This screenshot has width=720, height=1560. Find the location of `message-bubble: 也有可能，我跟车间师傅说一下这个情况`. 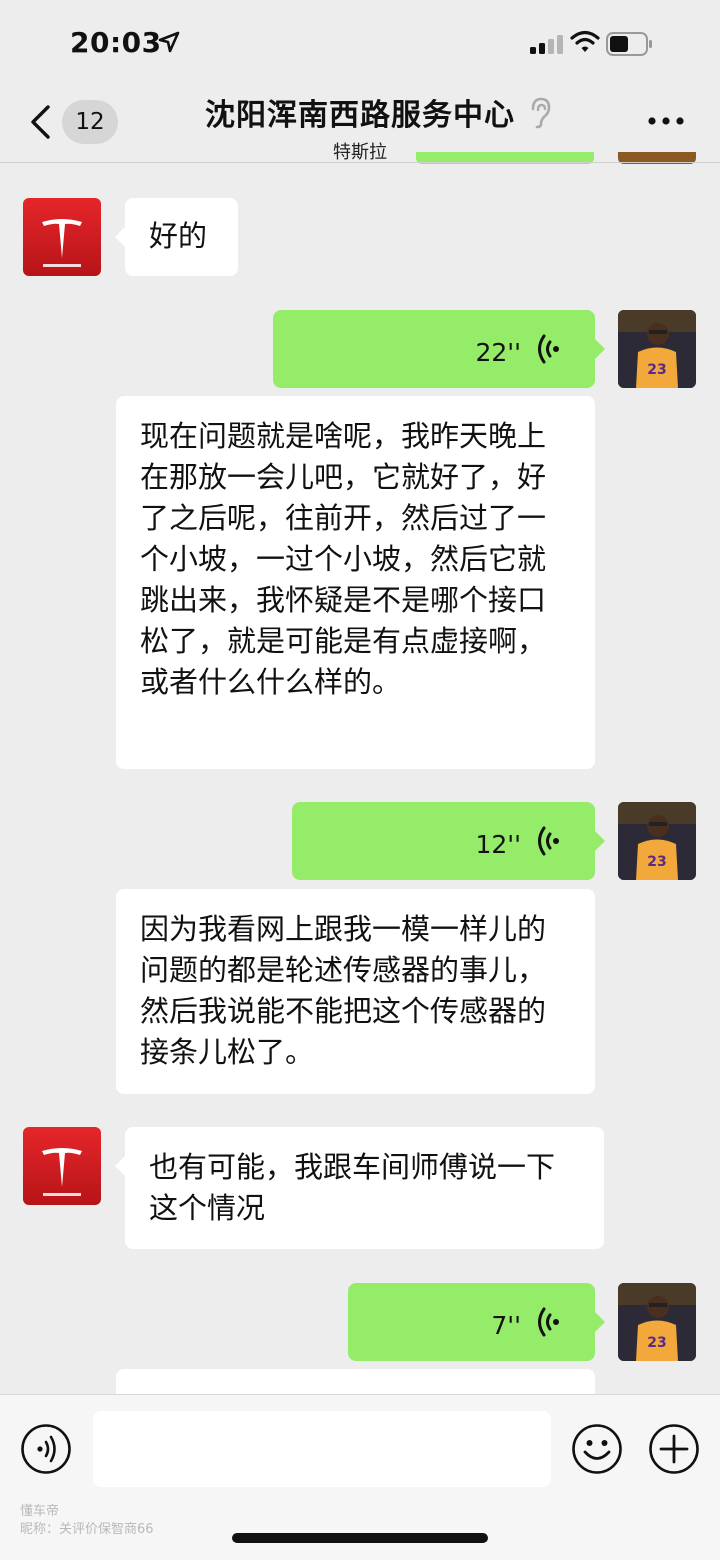

message-bubble: 也有可能，我跟车间师傅说一下这个情况 is located at coordinates (359, 1188).